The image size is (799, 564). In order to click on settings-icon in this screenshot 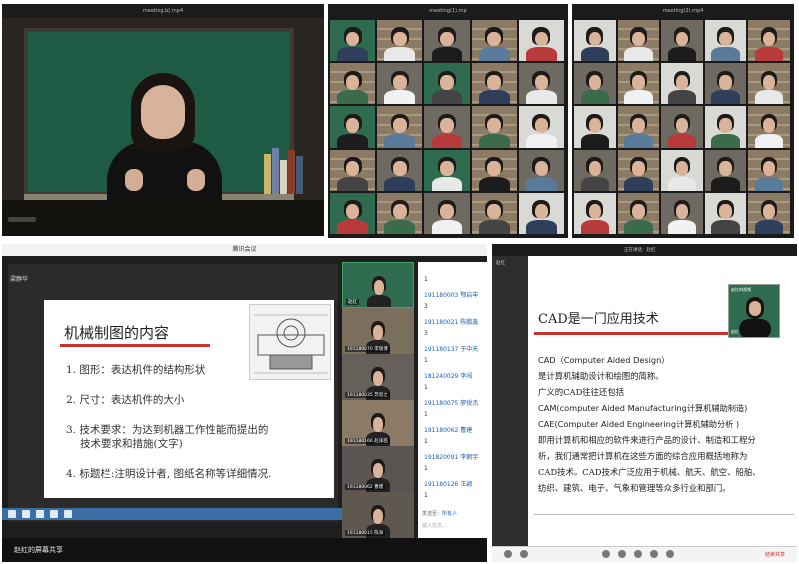, I will do `click(670, 554)`.